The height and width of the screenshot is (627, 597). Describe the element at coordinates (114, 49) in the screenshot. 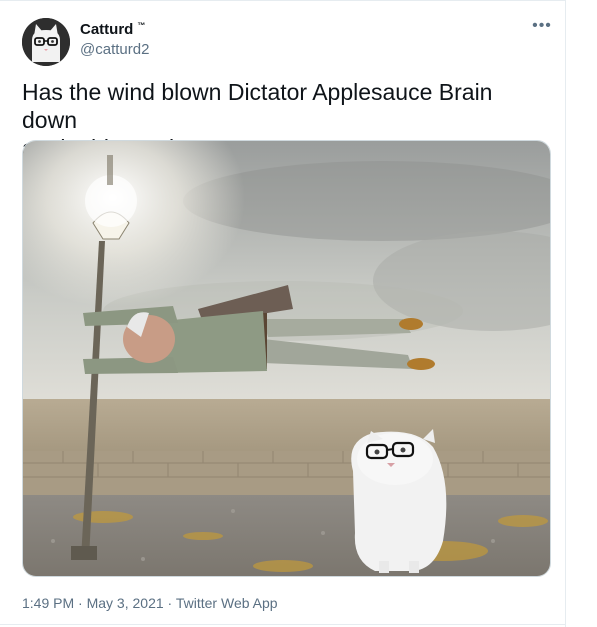

I see `author-handle: @catturd2` at that location.